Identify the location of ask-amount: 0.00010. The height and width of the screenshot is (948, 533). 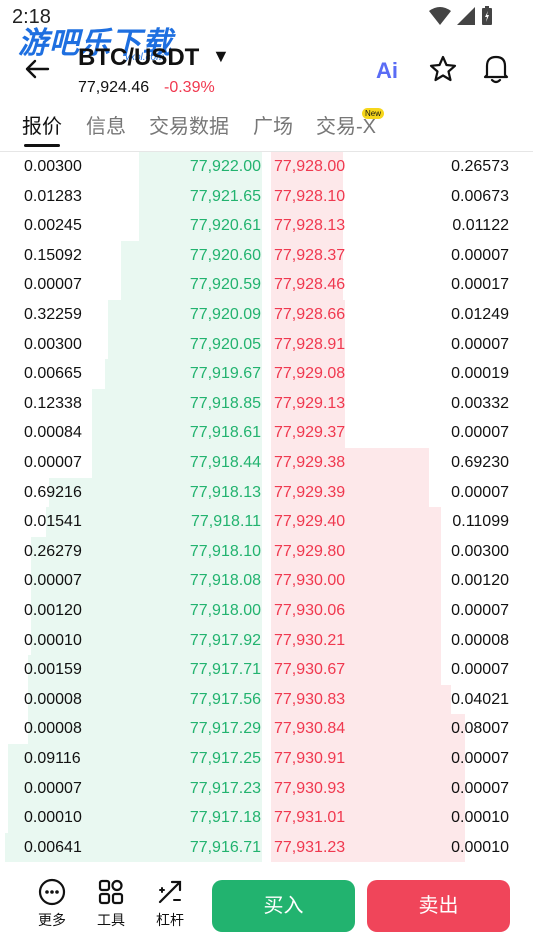
(480, 847).